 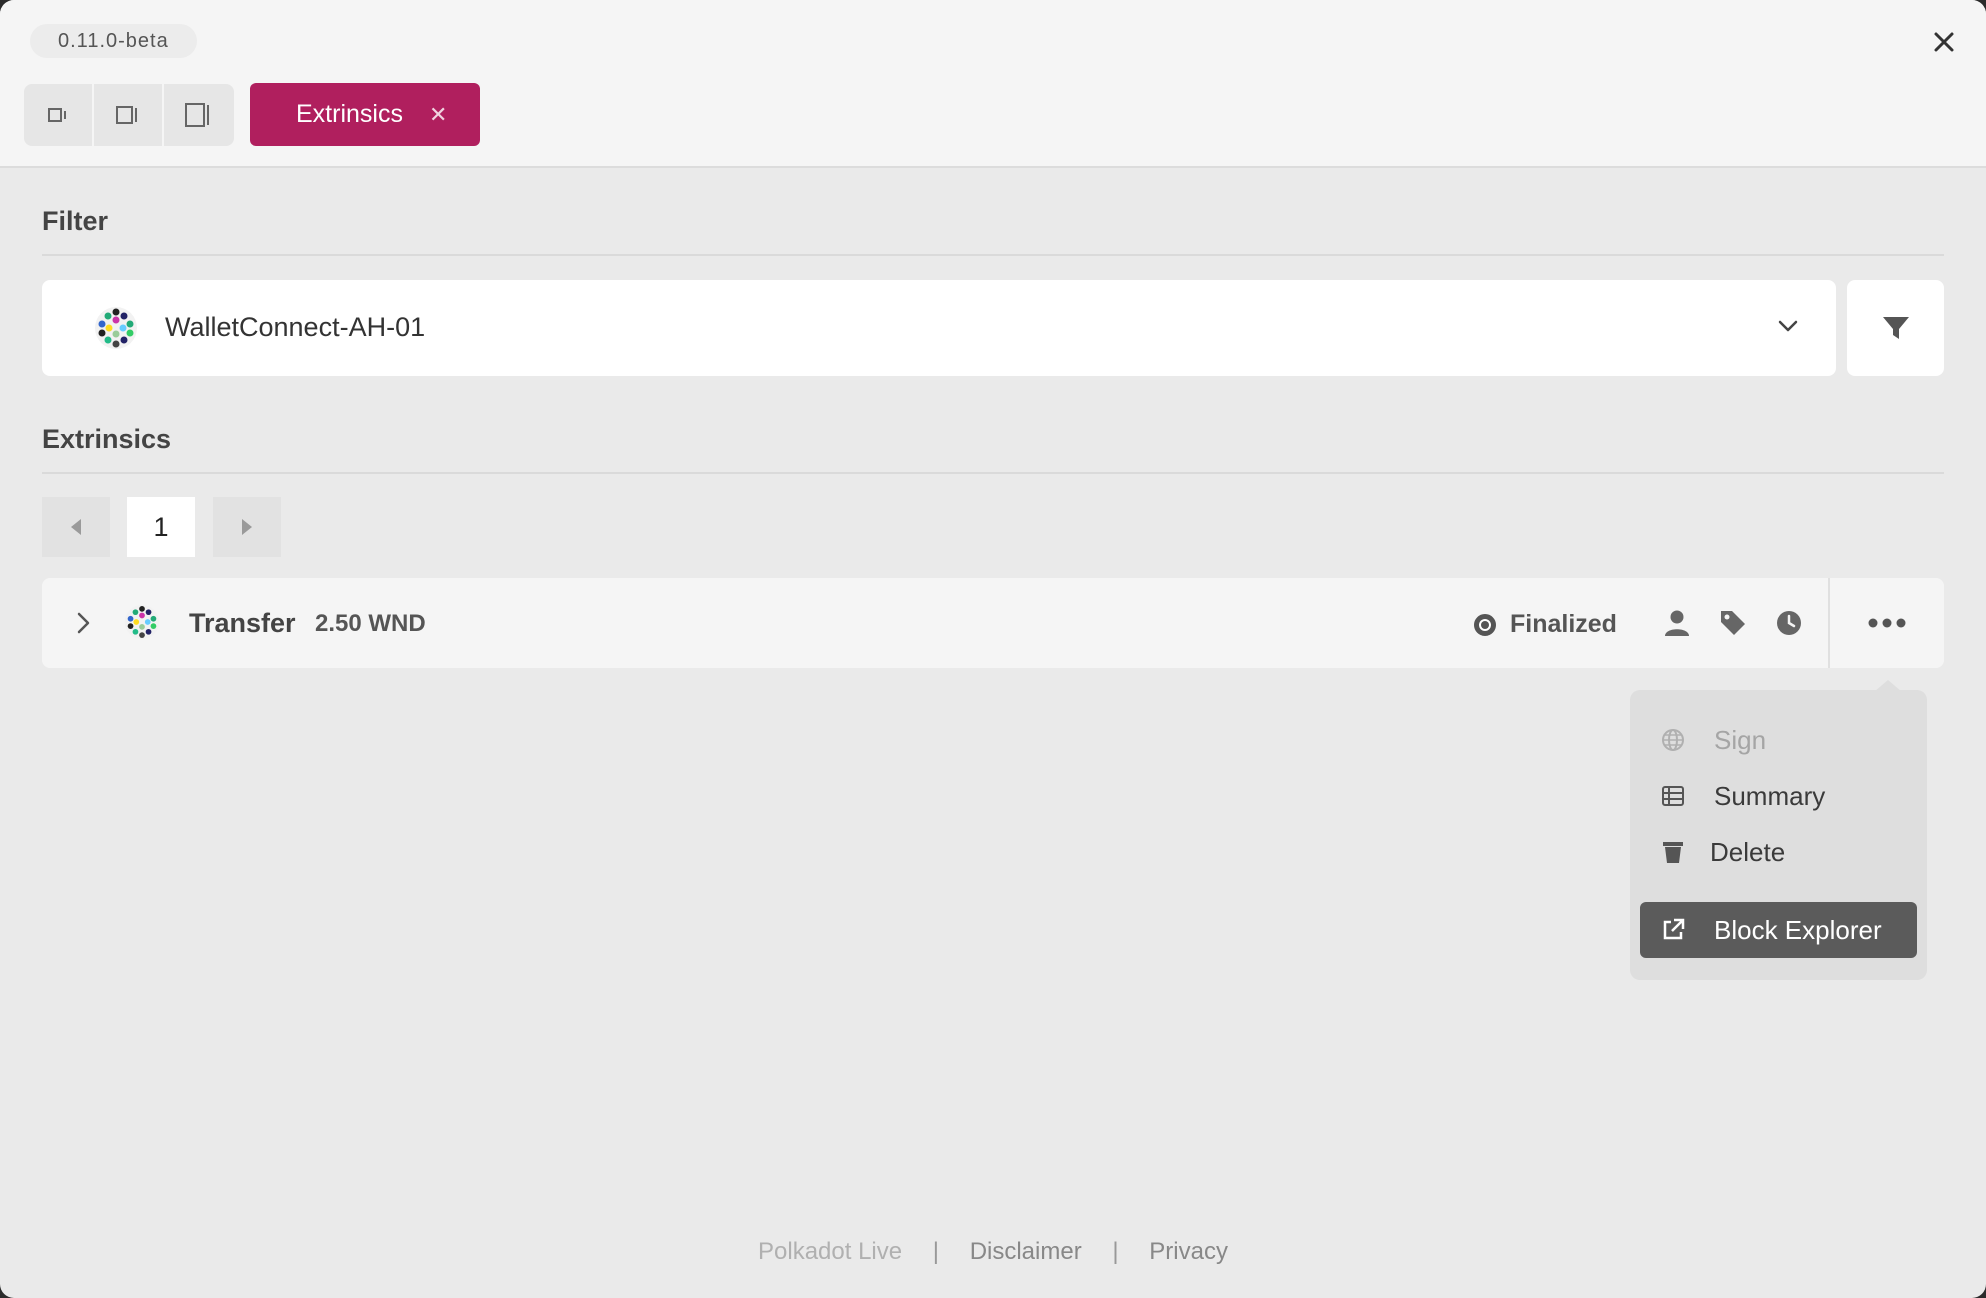 I want to click on caret-right-icon, so click(x=247, y=527).